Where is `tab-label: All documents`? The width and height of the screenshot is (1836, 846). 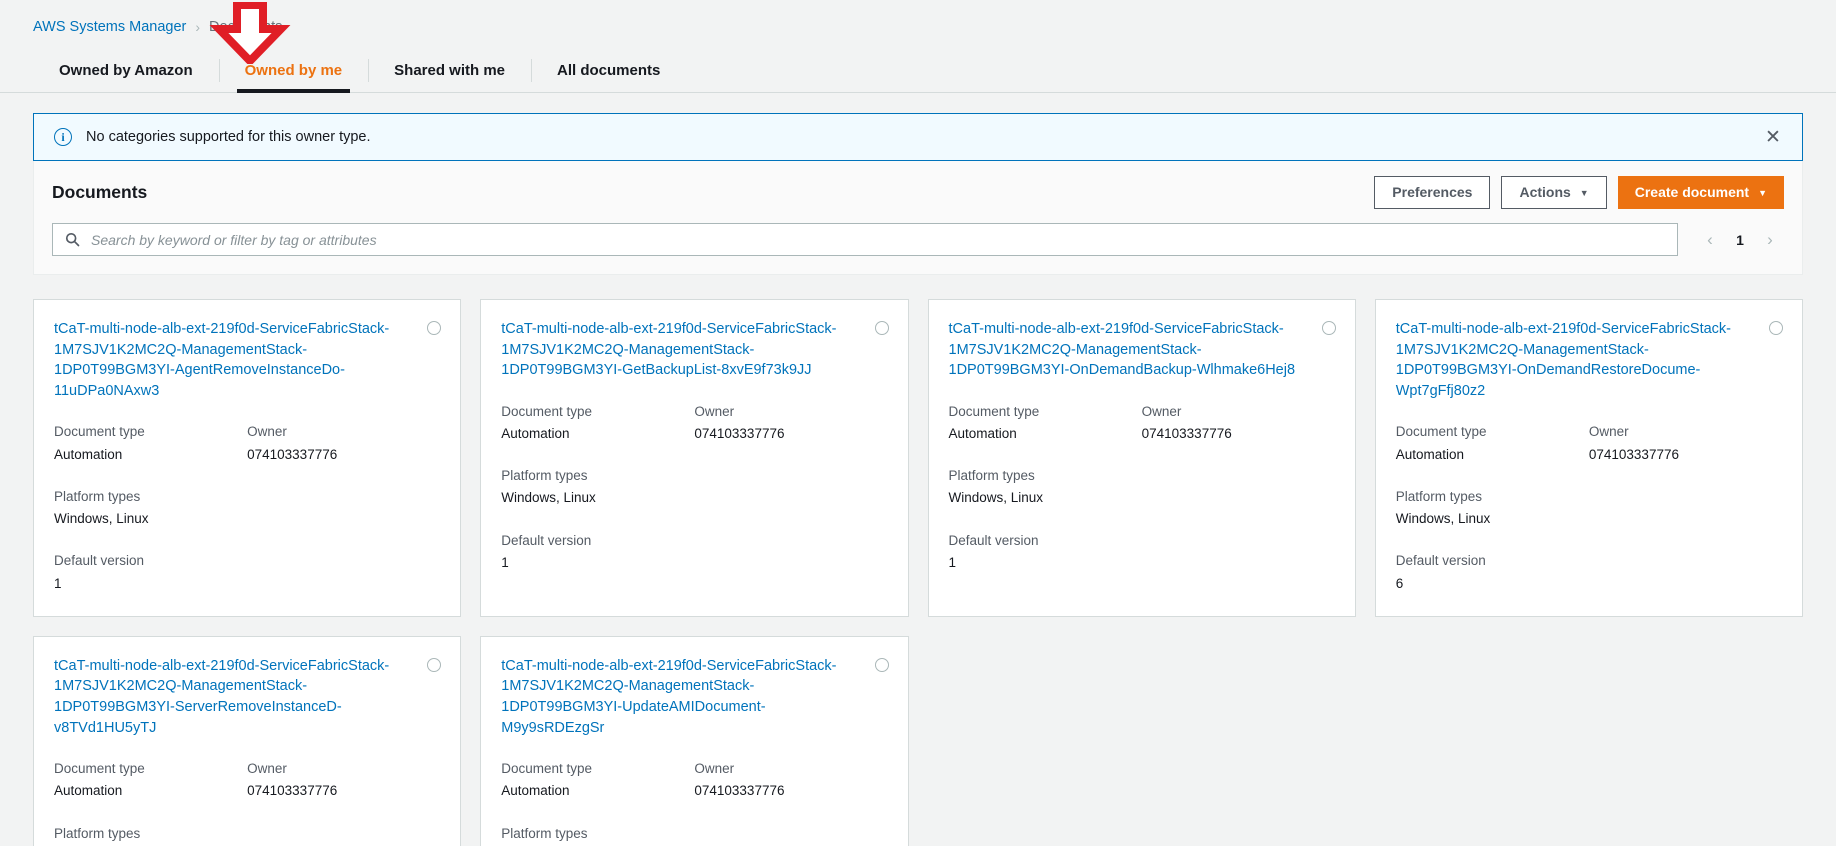 tab-label: All documents is located at coordinates (609, 70).